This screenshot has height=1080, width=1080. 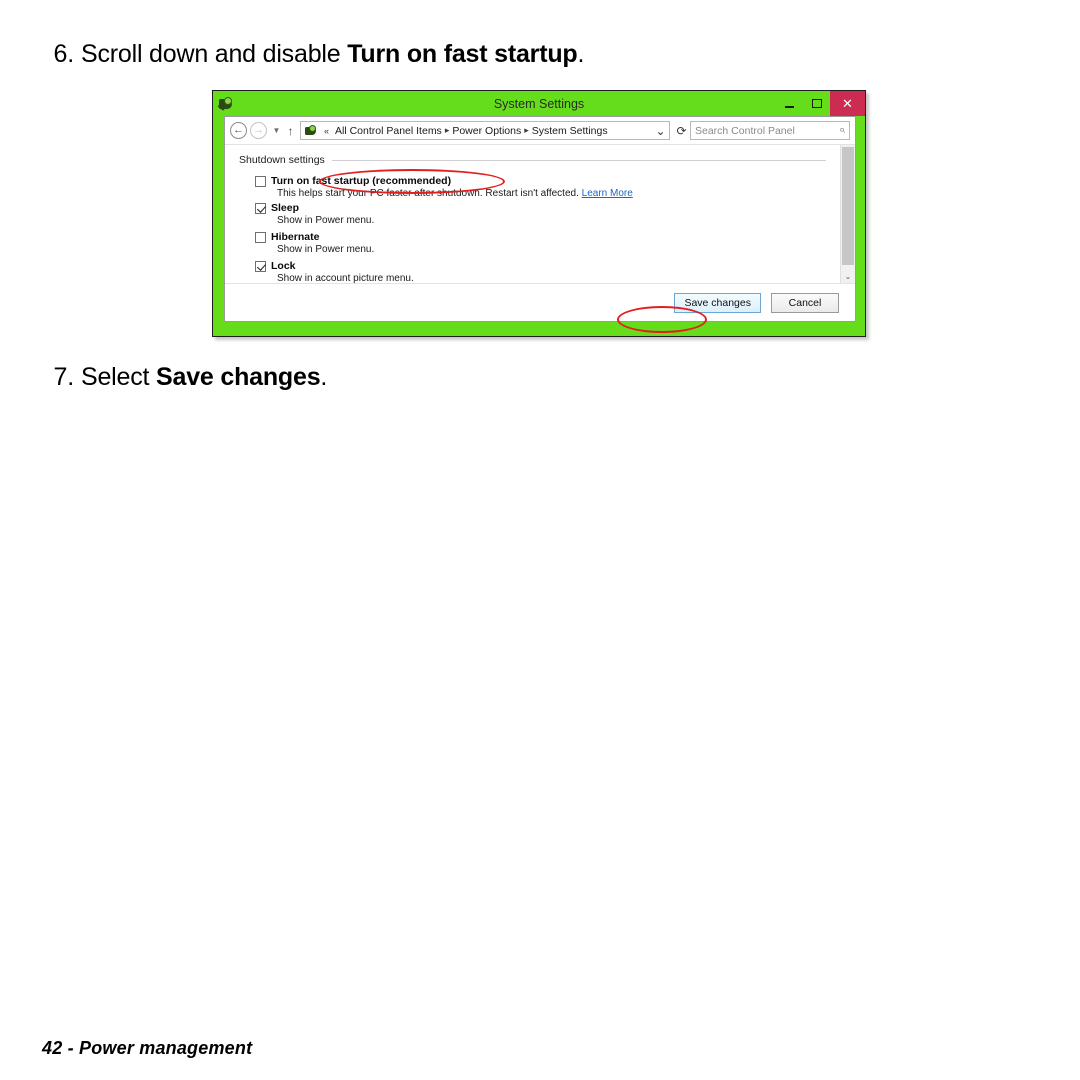 I want to click on step-7-number: 7., so click(x=64, y=377).